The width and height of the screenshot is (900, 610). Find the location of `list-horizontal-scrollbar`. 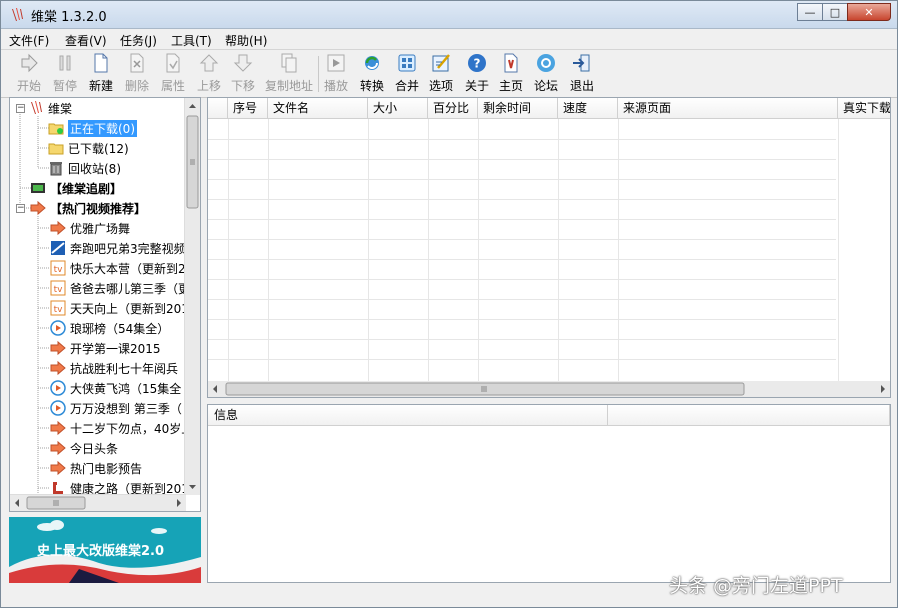

list-horizontal-scrollbar is located at coordinates (549, 389).